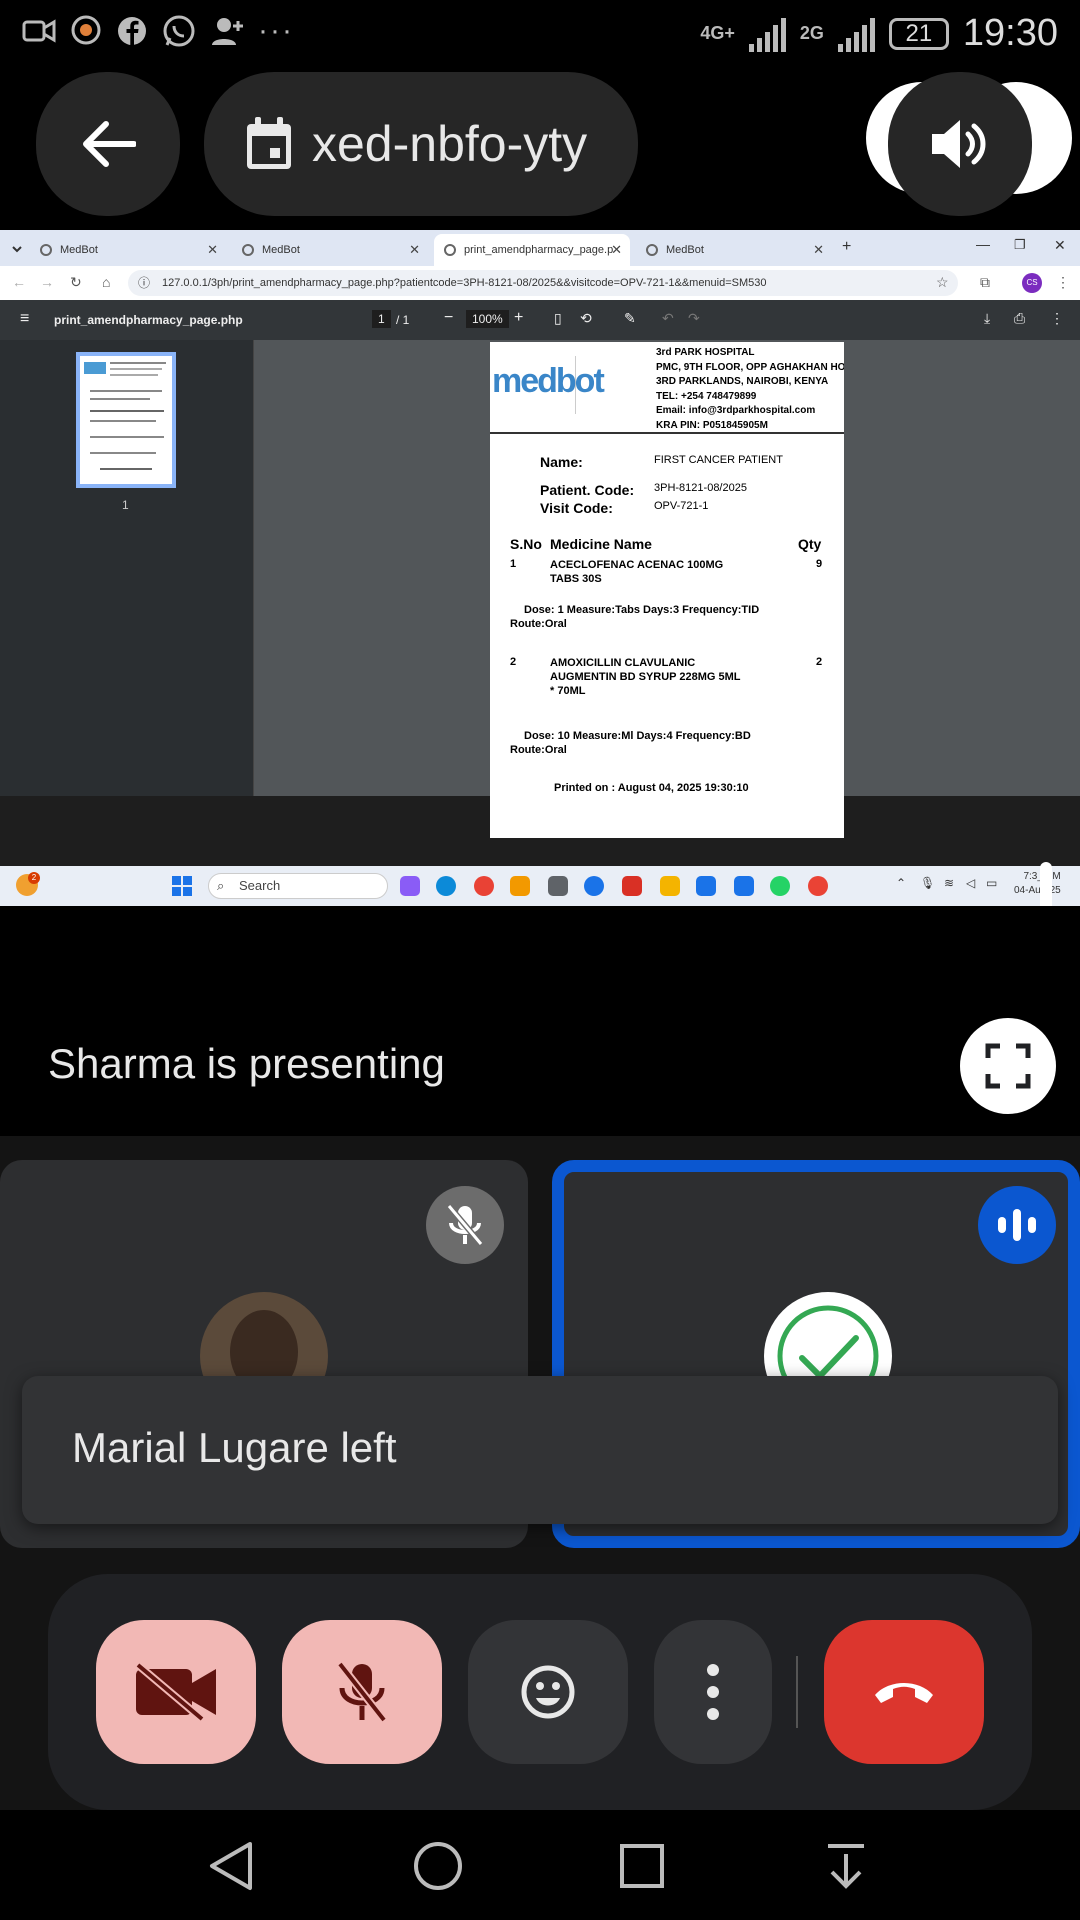 This screenshot has height=1920, width=1080. What do you see at coordinates (586, 318) in the screenshot?
I see `rotate-icon: ⟲` at bounding box center [586, 318].